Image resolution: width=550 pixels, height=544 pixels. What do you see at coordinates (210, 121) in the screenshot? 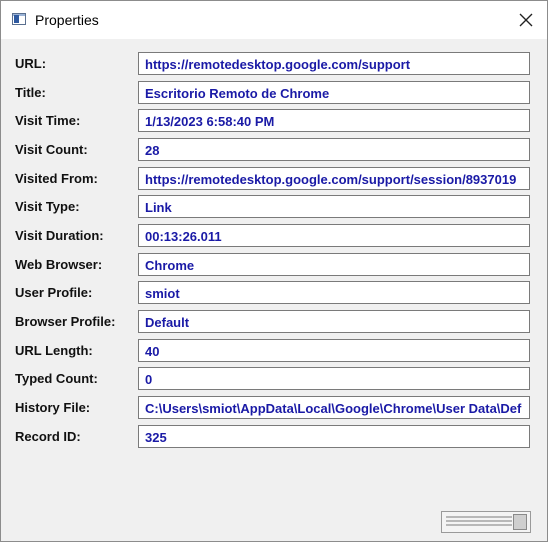
I see `field-value: 1/13/2023 6:58:40 PM` at bounding box center [210, 121].